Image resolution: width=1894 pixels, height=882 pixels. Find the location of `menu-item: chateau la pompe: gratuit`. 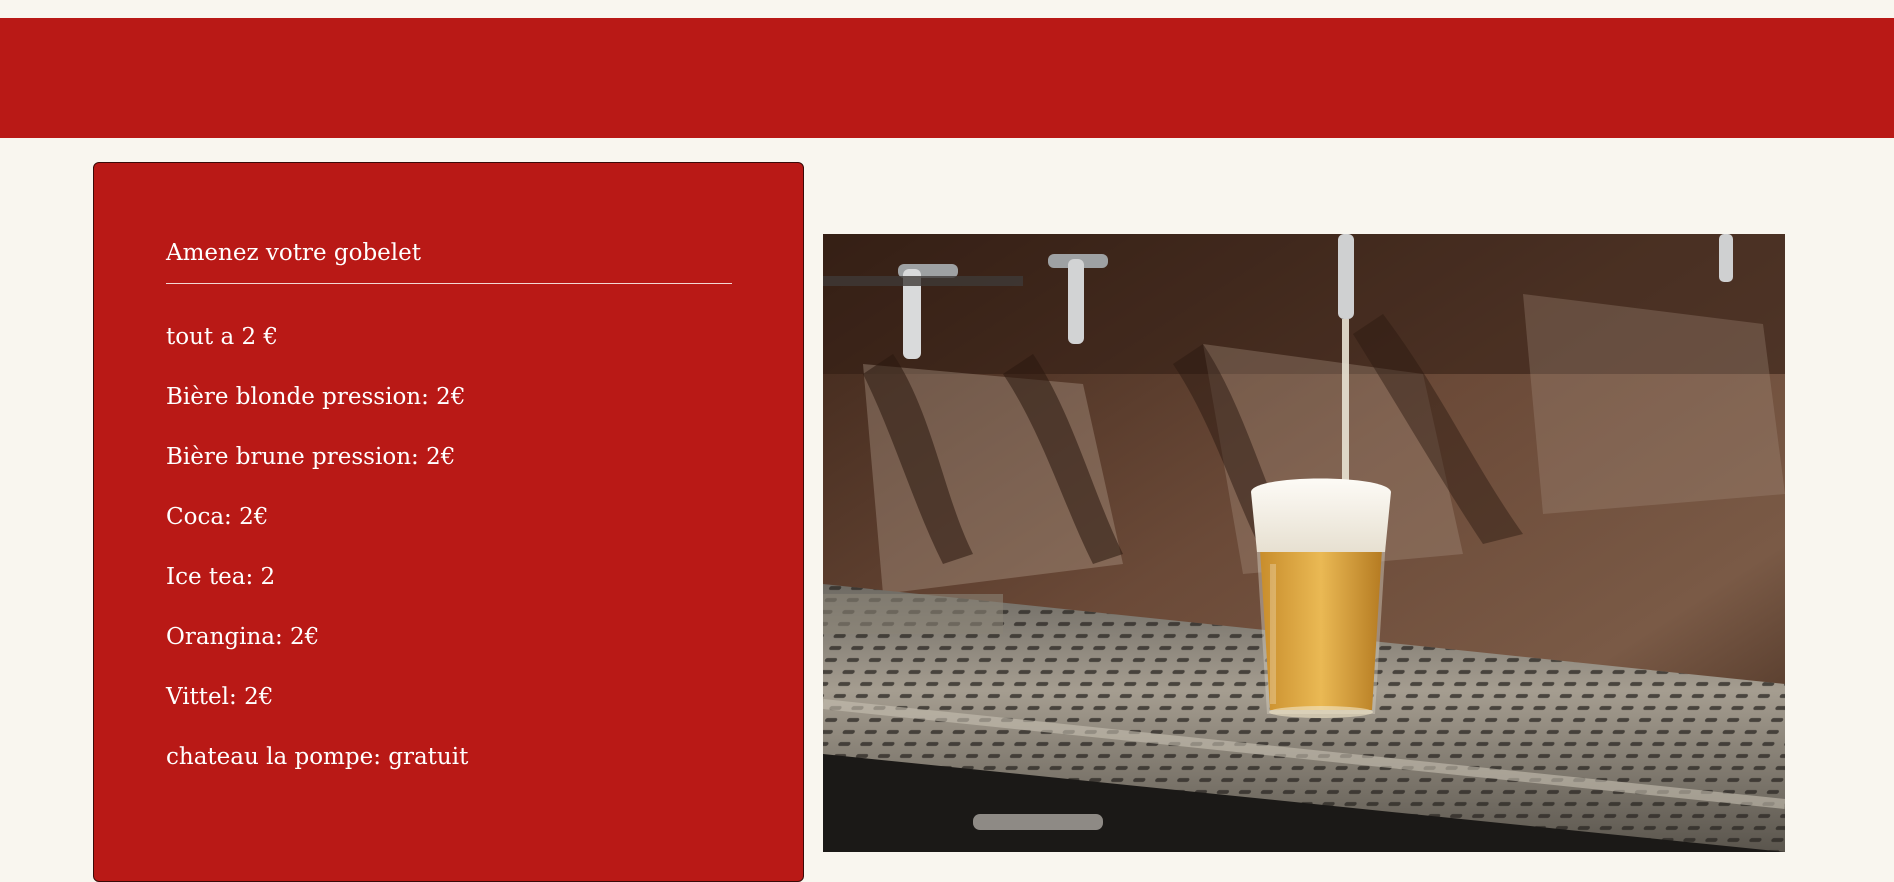

menu-item: chateau la pompe: gratuit is located at coordinates (317, 757).